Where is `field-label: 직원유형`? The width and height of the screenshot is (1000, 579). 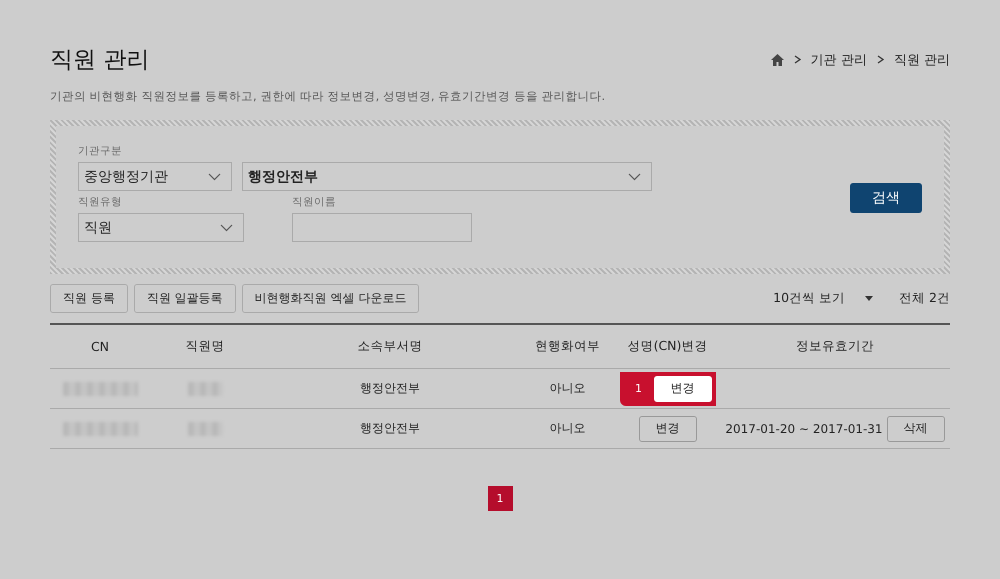
field-label: 직원유형 is located at coordinates (100, 202).